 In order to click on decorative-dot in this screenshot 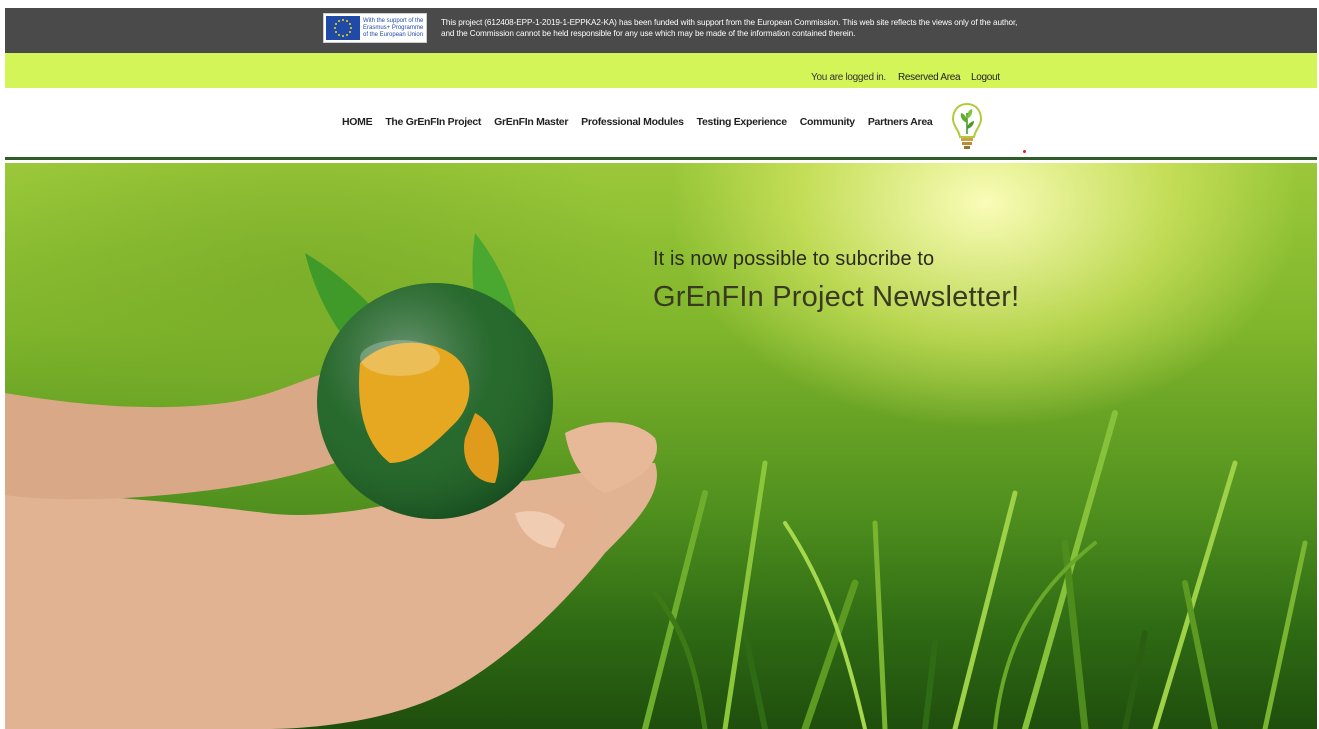, I will do `click(1024, 151)`.